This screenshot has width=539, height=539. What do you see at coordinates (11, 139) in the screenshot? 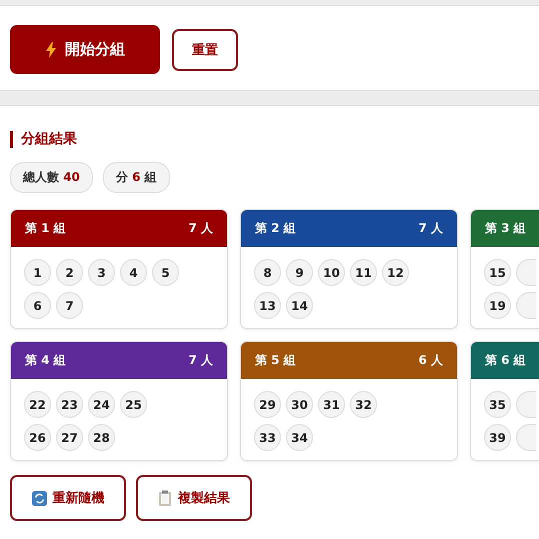
I see `title-accent-bar` at bounding box center [11, 139].